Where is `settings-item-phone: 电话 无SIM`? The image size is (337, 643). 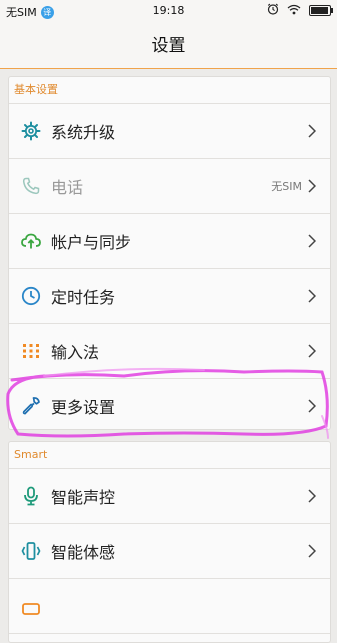
settings-item-phone: 电话 无SIM is located at coordinates (169, 186).